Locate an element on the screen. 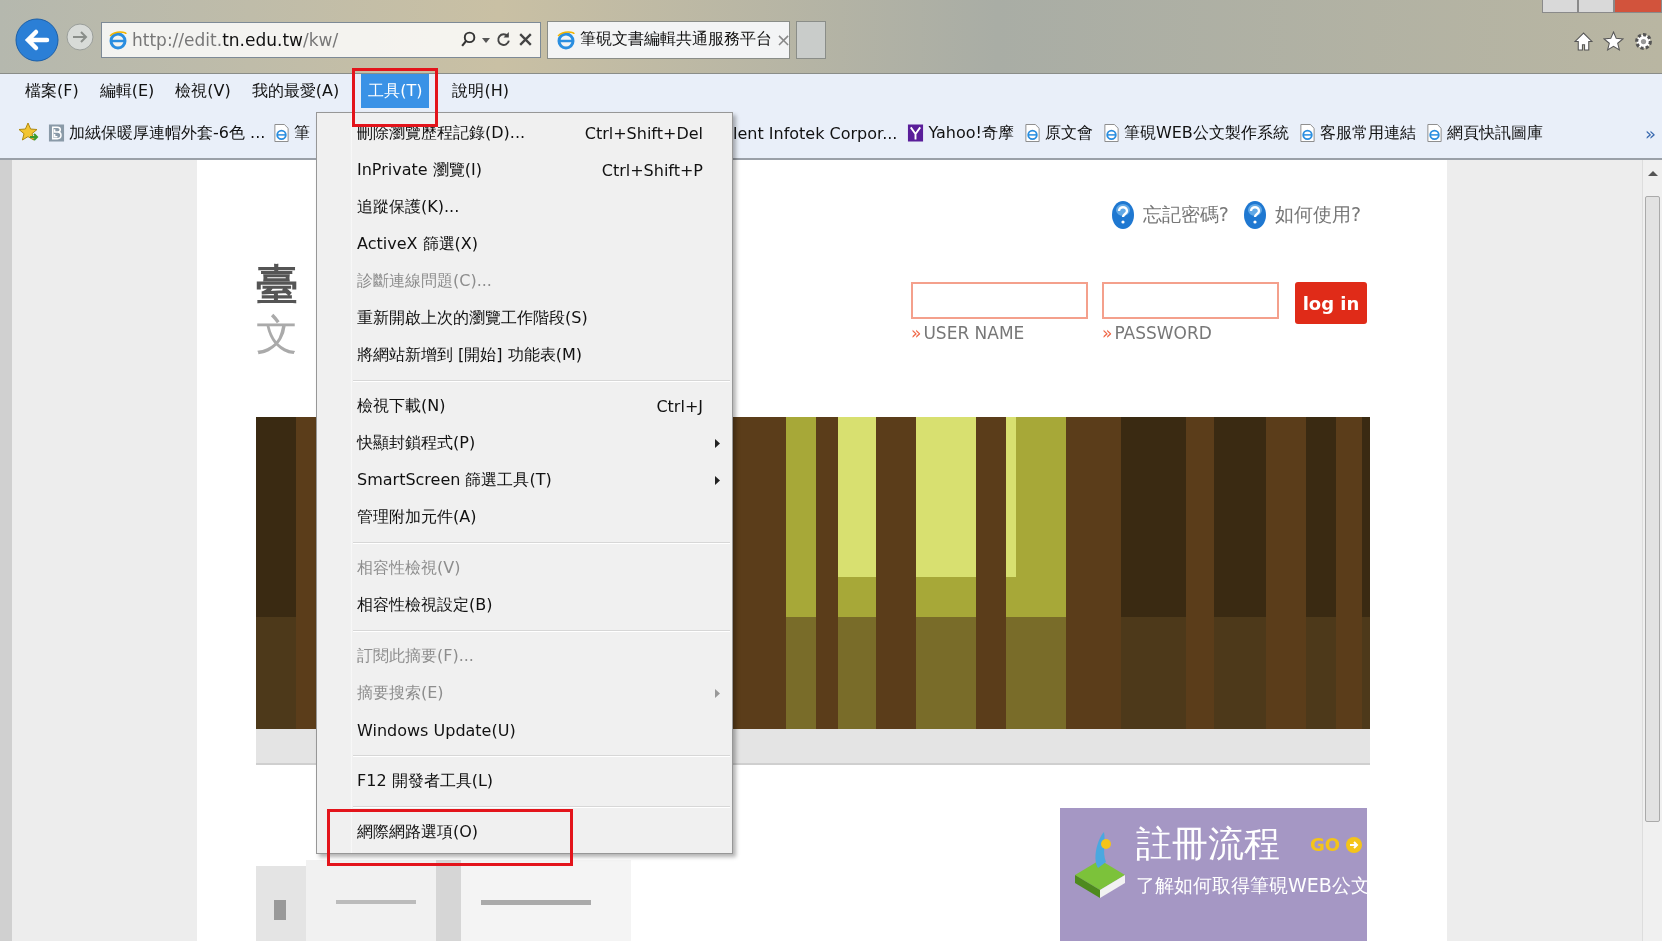 This screenshot has width=1662, height=941. search-icon is located at coordinates (468, 39).